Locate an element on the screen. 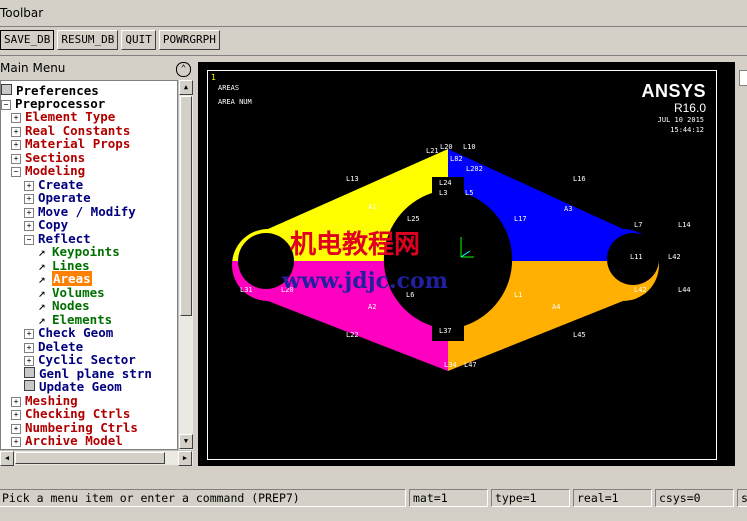 This screenshot has width=747, height=521. menu-item-copy: + Copy is located at coordinates (46, 224).